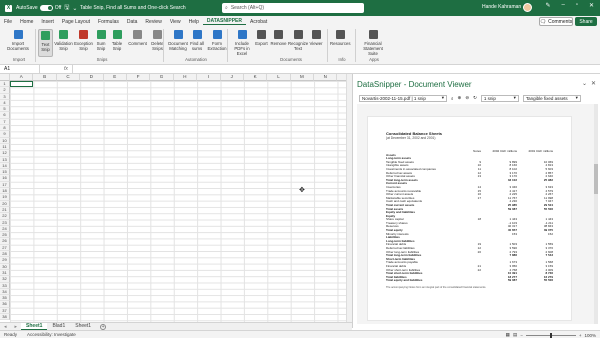  I want to click on viewer-button: Viewer, so click(316, 43).